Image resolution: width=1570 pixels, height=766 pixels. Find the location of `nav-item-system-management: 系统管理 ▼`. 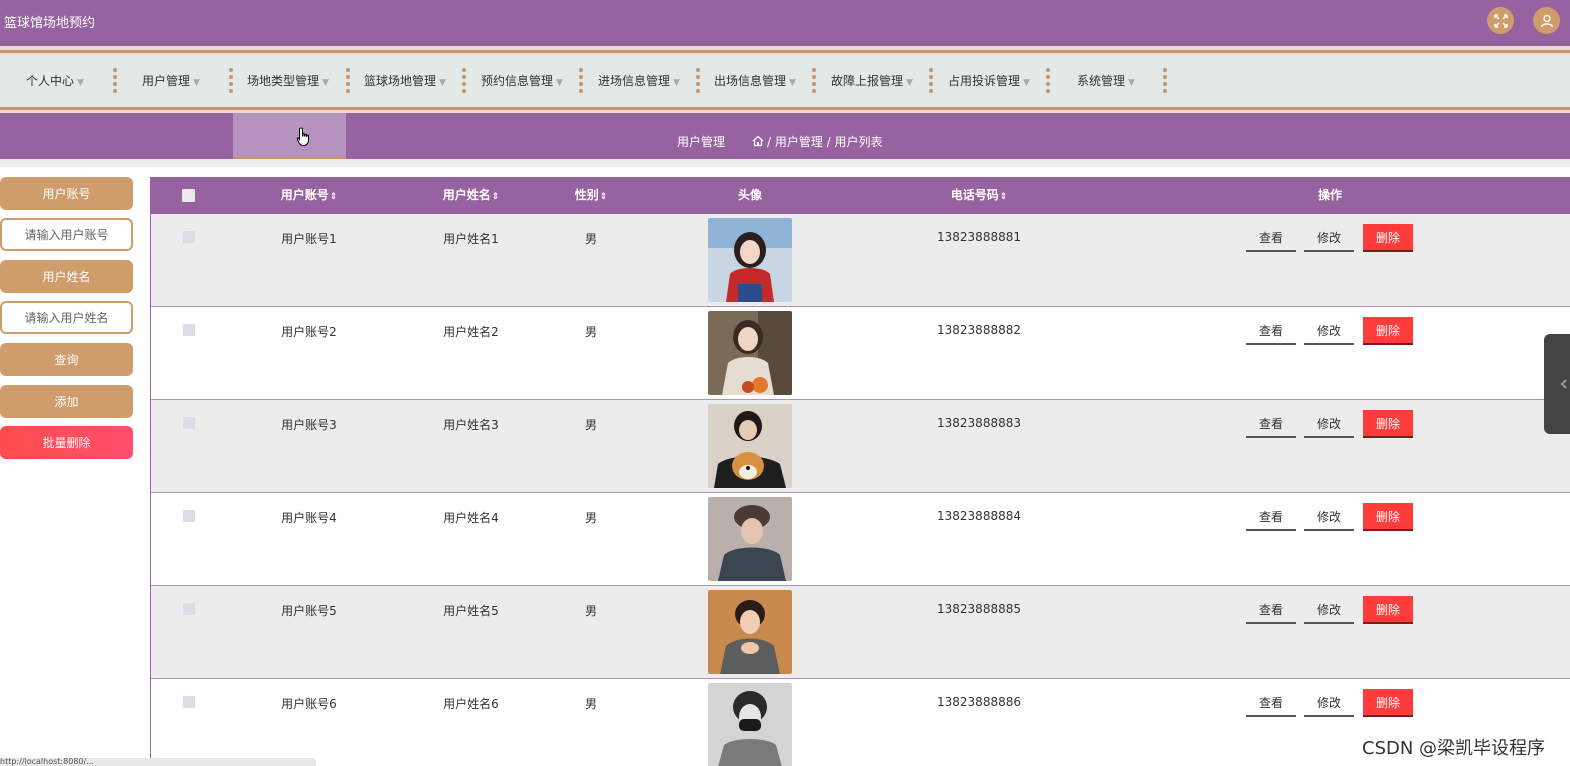

nav-item-system-management: 系统管理 ▼ is located at coordinates (1106, 81).